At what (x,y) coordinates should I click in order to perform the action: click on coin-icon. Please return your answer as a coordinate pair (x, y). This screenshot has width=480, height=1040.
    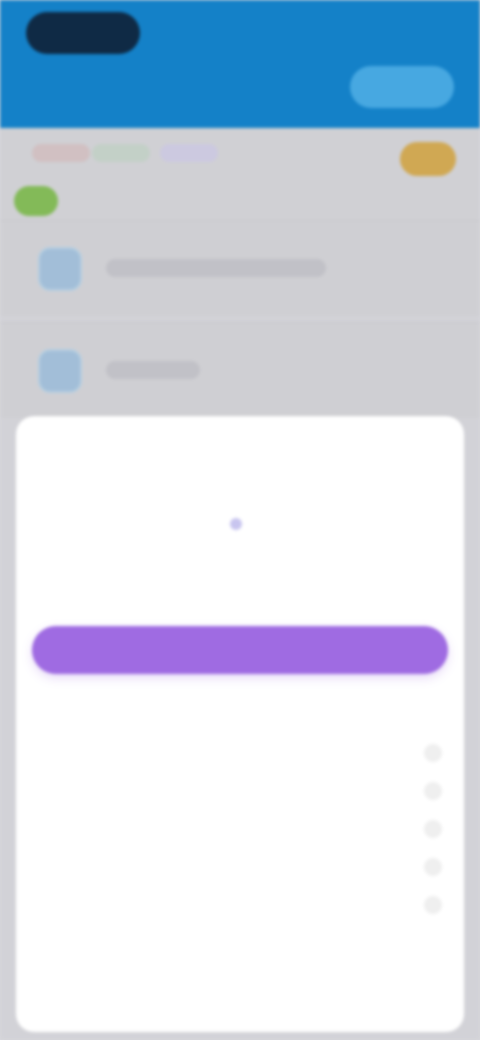
    Looking at the image, I should click on (236, 524).